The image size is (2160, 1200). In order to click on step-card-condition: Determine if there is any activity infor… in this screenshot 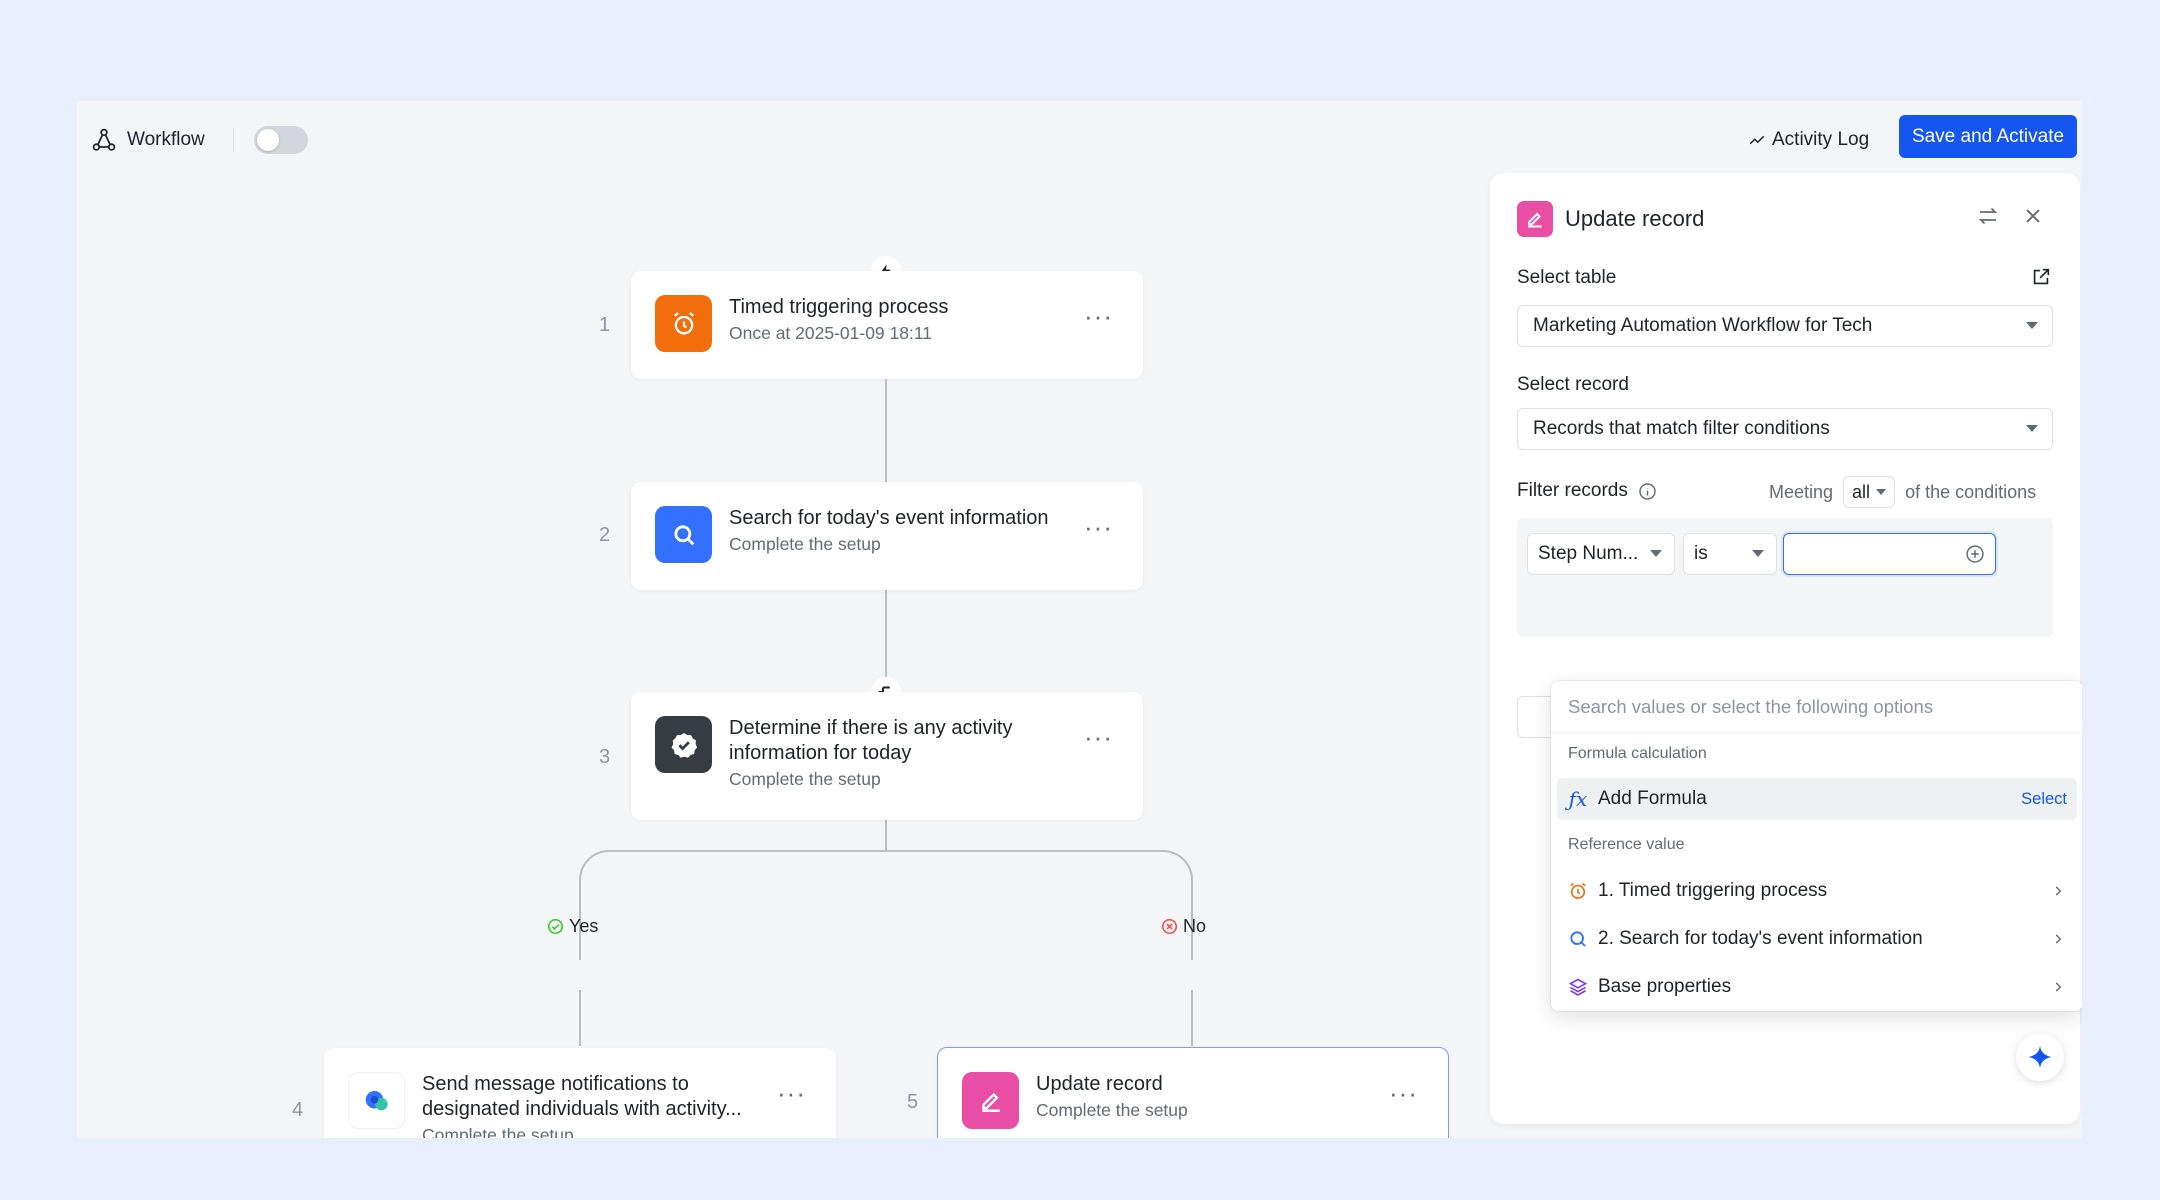, I will do `click(887, 756)`.